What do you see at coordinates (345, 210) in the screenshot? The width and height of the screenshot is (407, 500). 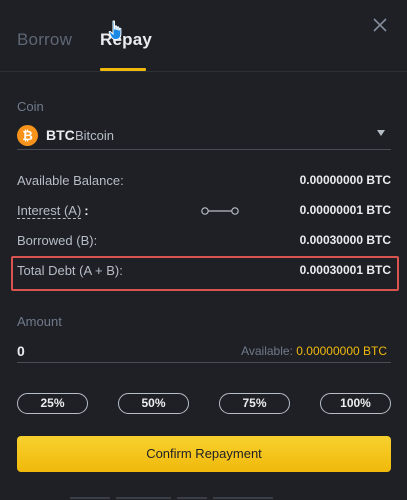 I see `interest-value: 0.00000001 BTC` at bounding box center [345, 210].